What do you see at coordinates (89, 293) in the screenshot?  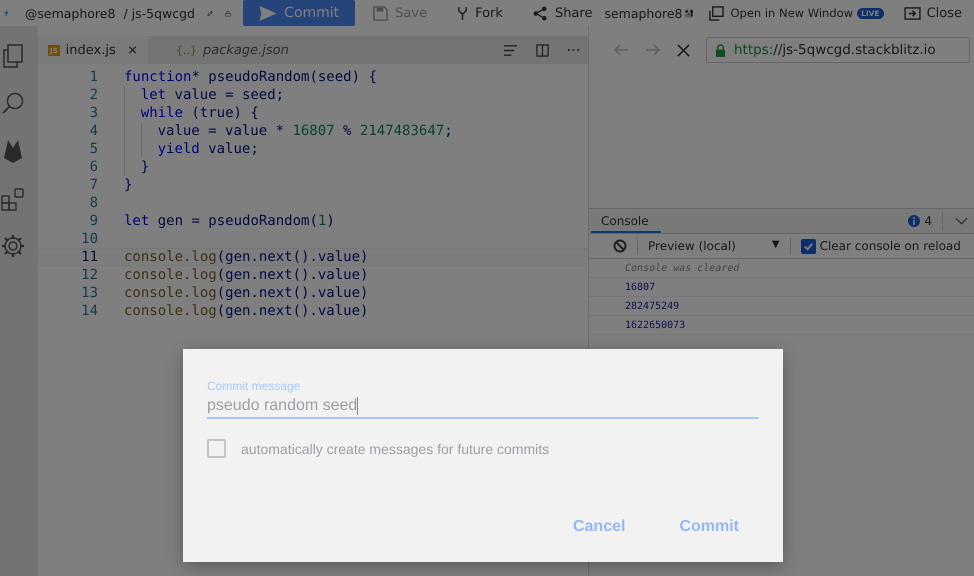 I see `line-number: 13` at bounding box center [89, 293].